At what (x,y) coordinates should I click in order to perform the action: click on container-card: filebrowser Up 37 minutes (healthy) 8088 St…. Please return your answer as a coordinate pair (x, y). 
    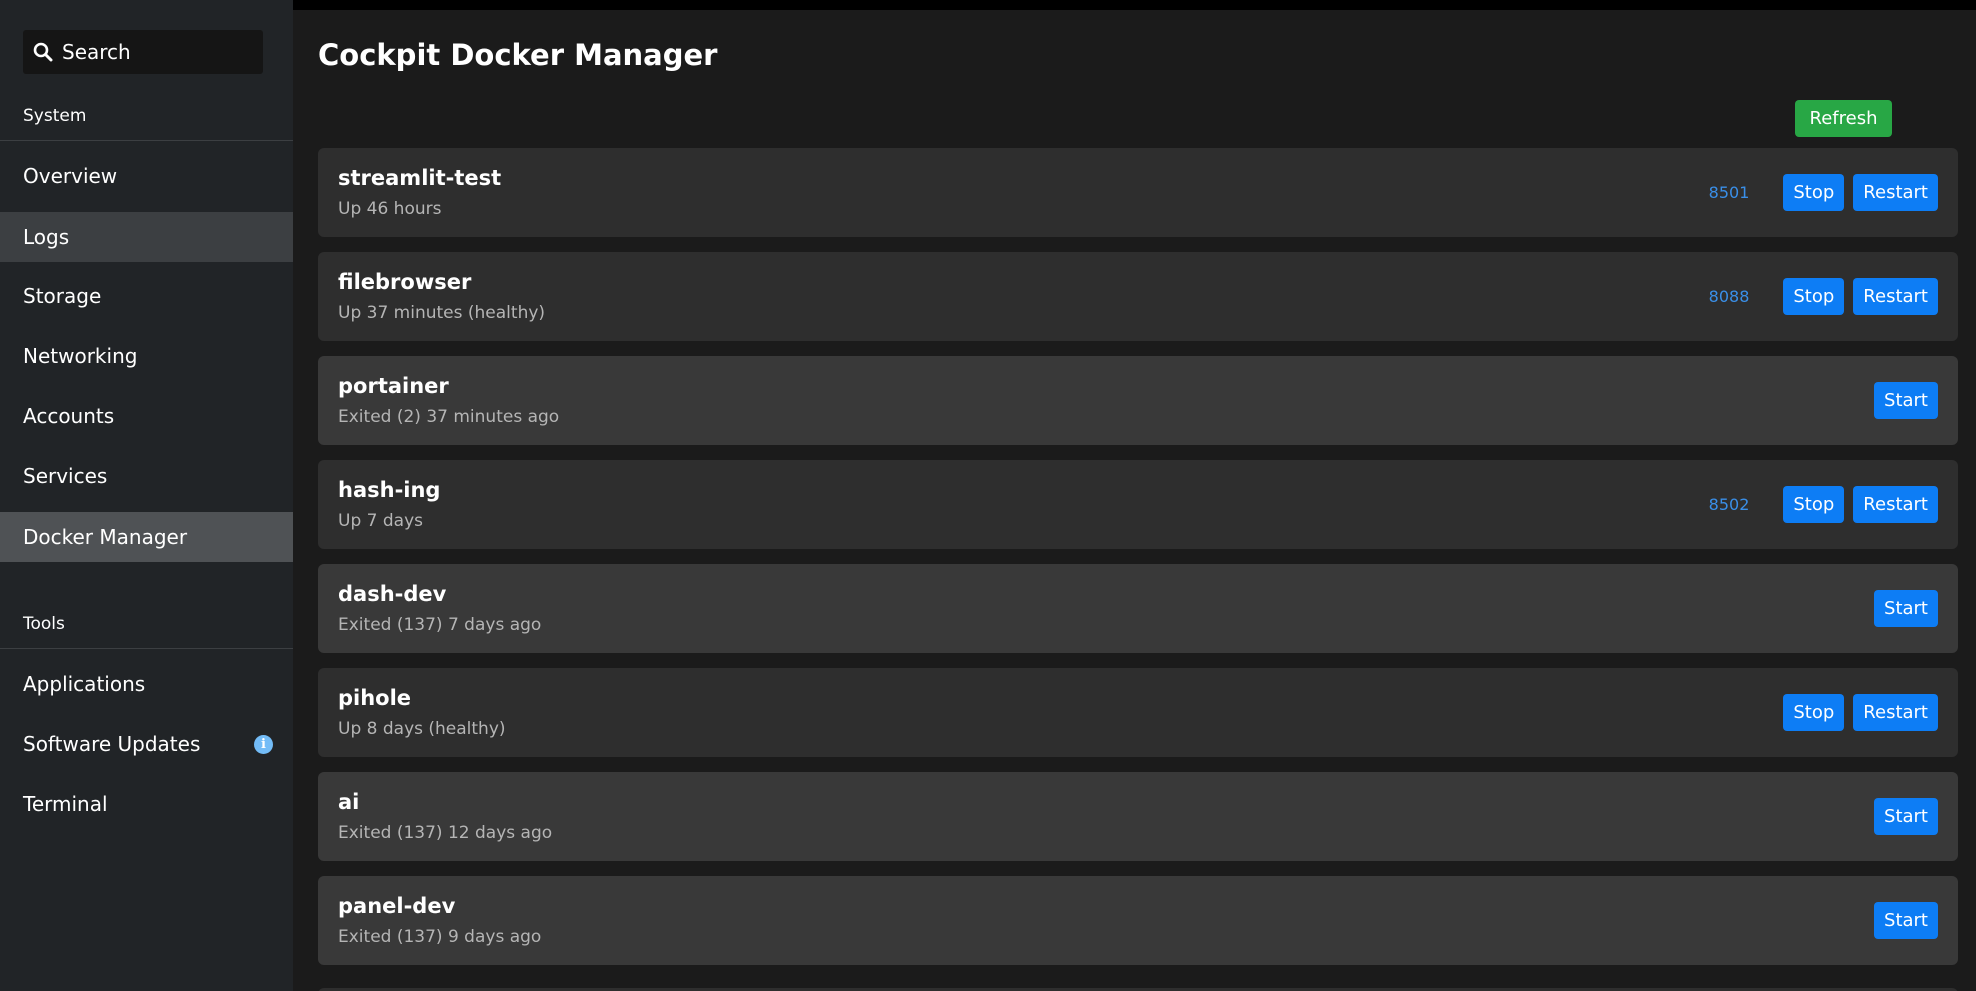
    Looking at the image, I should click on (1138, 296).